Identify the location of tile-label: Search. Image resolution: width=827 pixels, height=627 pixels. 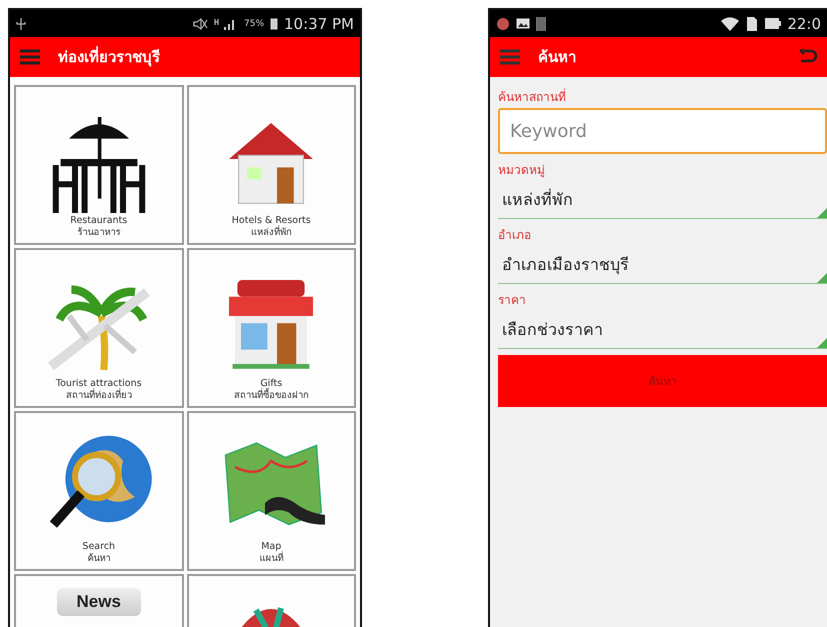
(99, 547).